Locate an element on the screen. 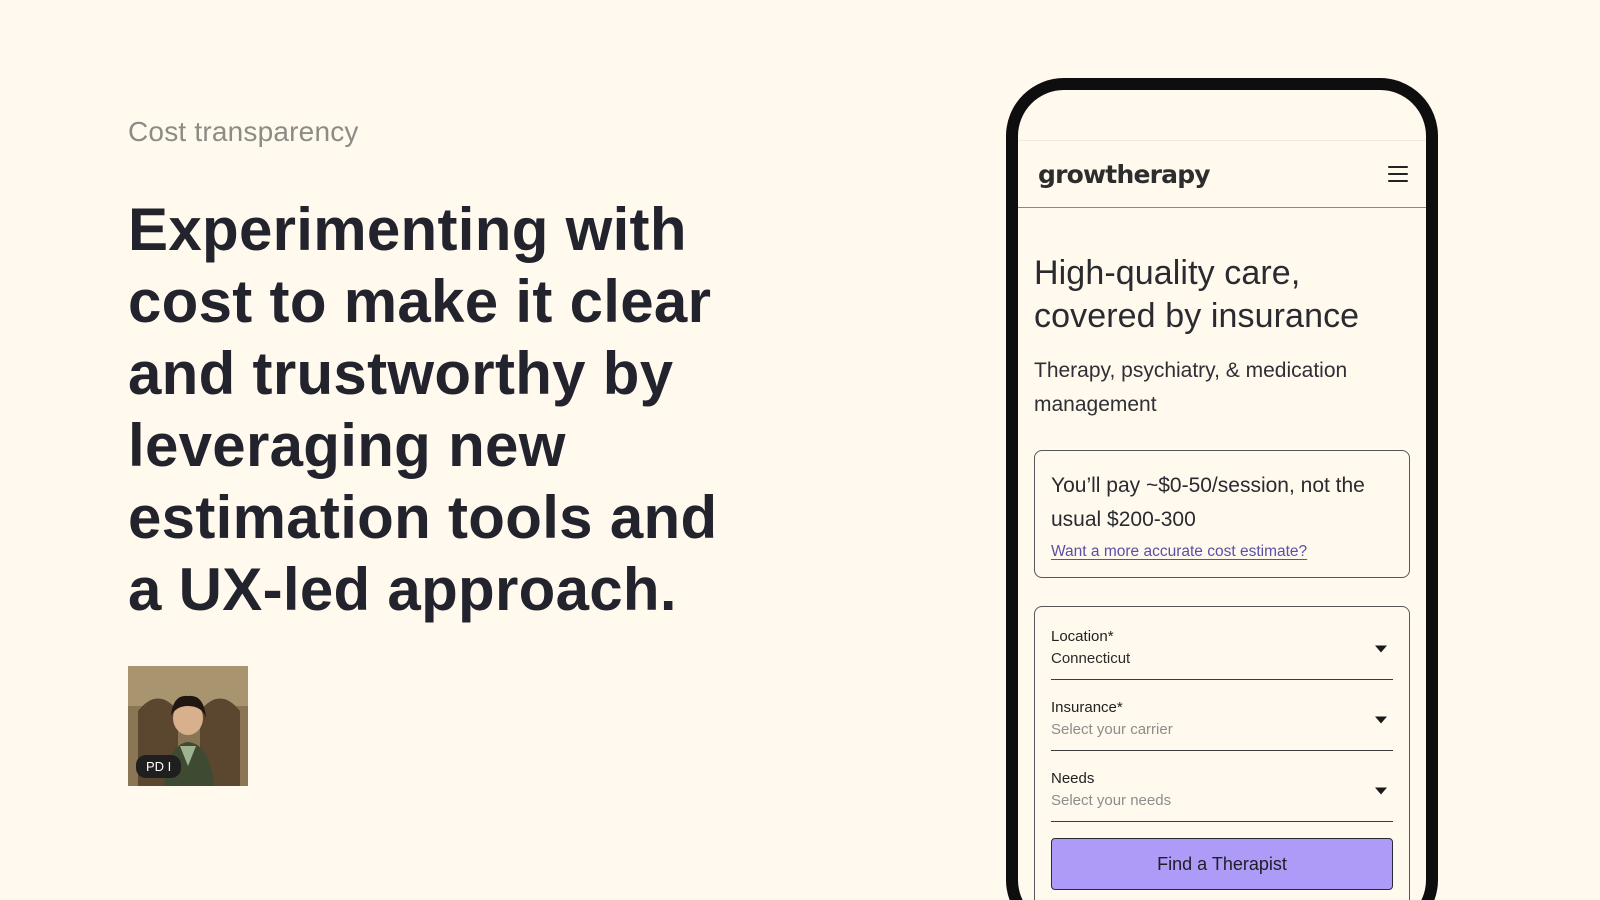 The image size is (1600, 900). hamburger-menu-icon is located at coordinates (1398, 174).